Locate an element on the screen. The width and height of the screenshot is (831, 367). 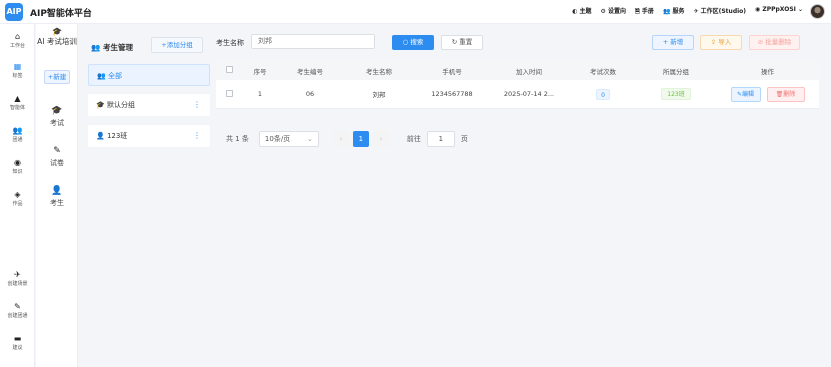
subnav-item-exam: 🎓 考试 is located at coordinates (57, 117).